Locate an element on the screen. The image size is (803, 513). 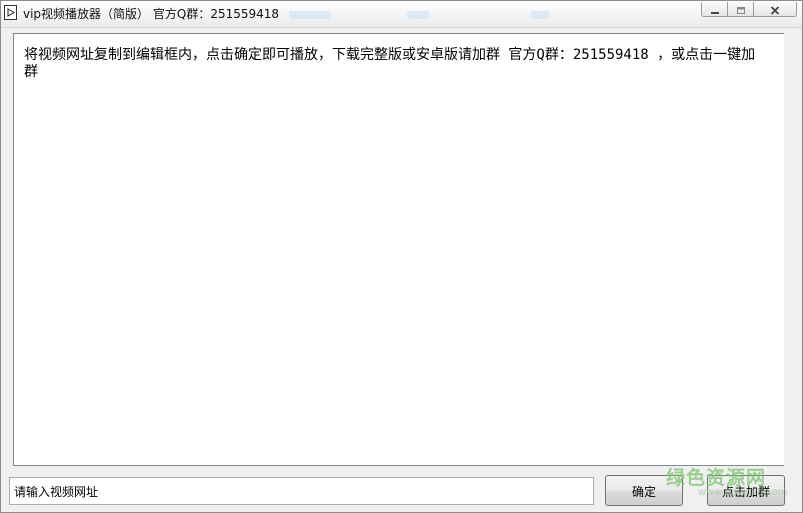
ok-button-label: 确定 is located at coordinates (643, 492).